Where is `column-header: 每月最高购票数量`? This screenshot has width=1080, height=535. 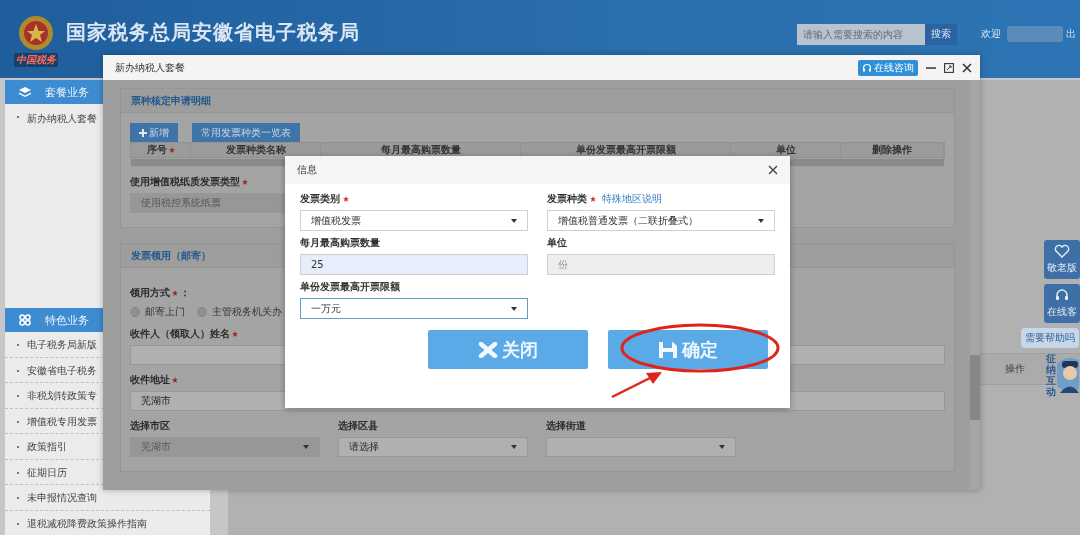 column-header: 每月最高购票数量 is located at coordinates (420, 150).